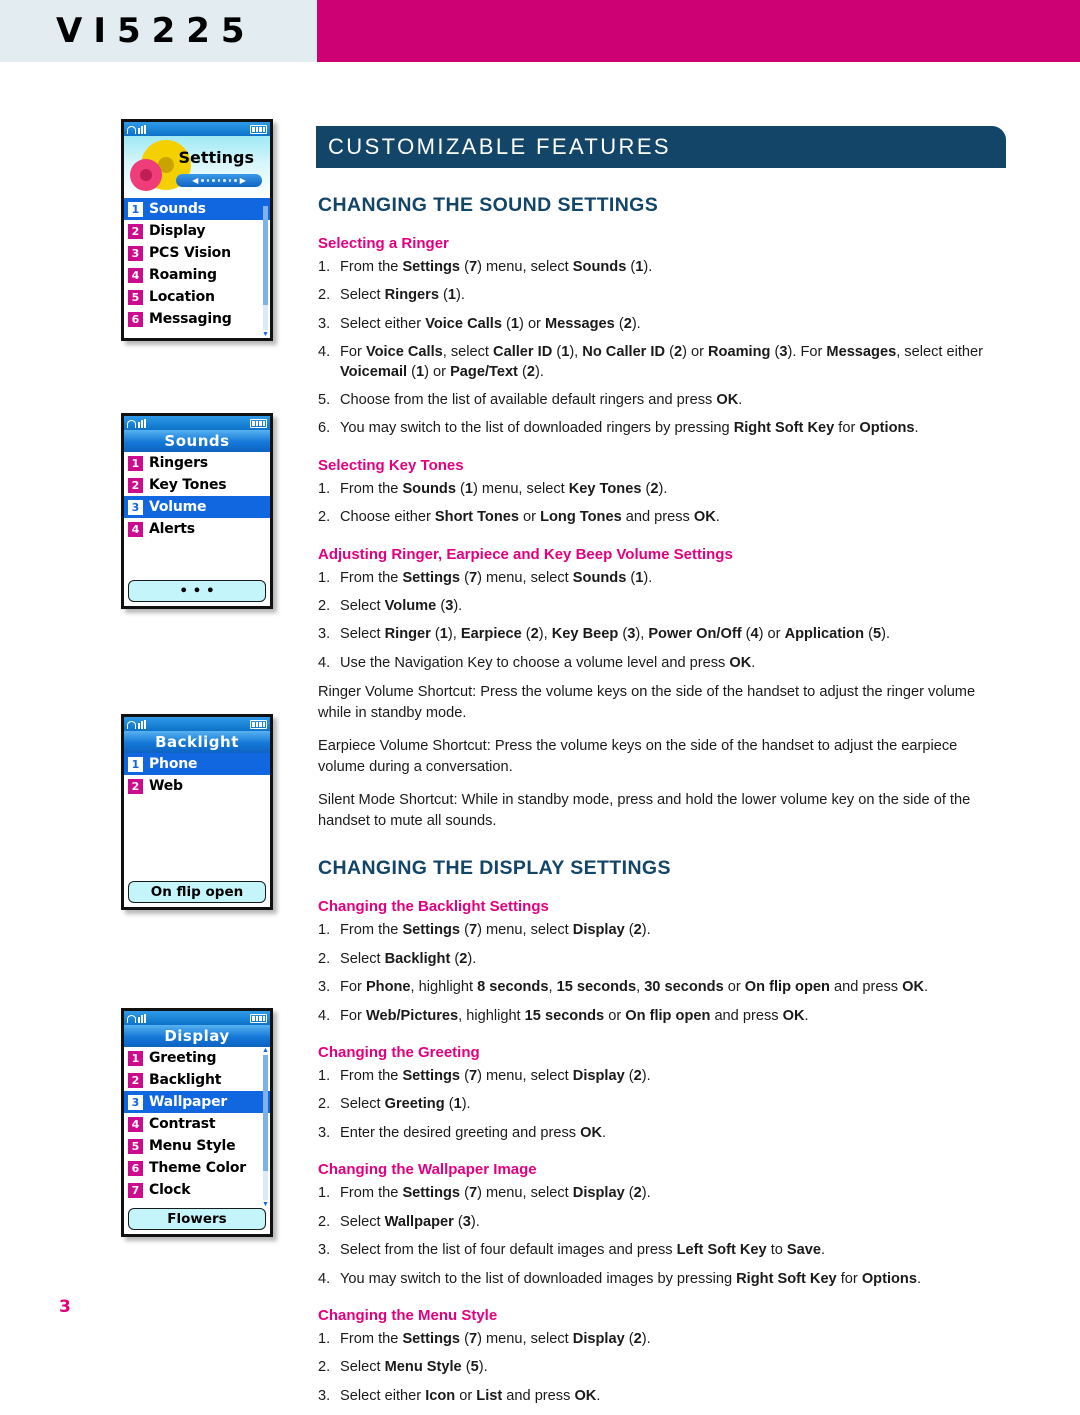  I want to click on menu-number-badge: 2, so click(135, 1080).